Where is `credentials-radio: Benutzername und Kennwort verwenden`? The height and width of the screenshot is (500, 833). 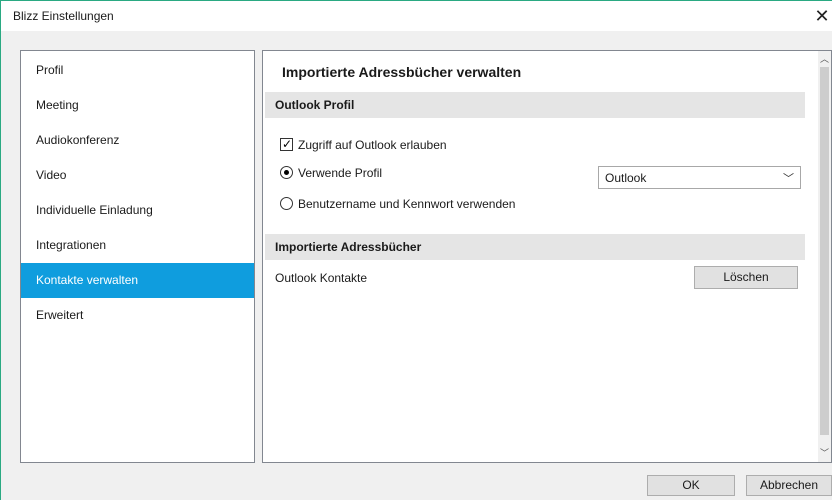
credentials-radio: Benutzername und Kennwort verwenden is located at coordinates (397, 204).